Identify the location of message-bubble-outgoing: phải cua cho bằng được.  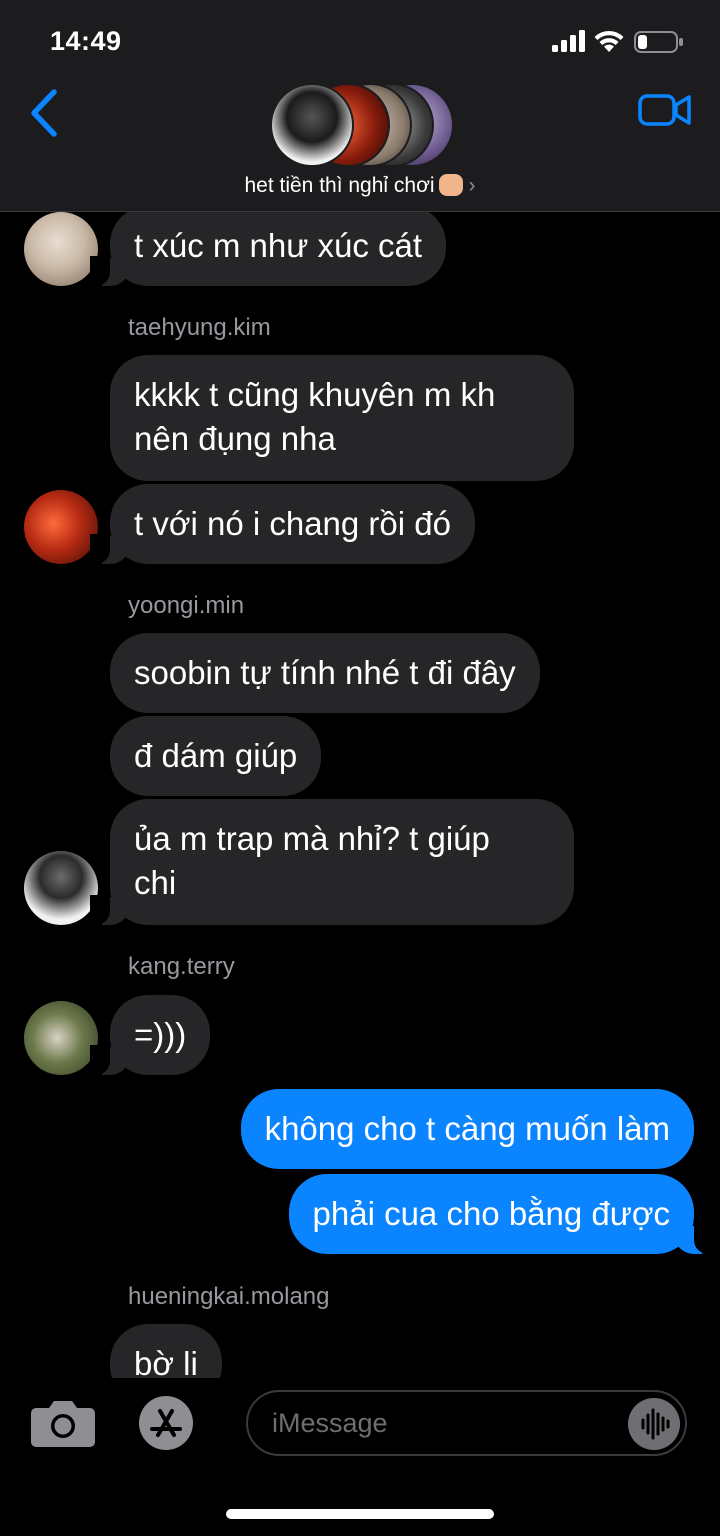
(501, 1214).